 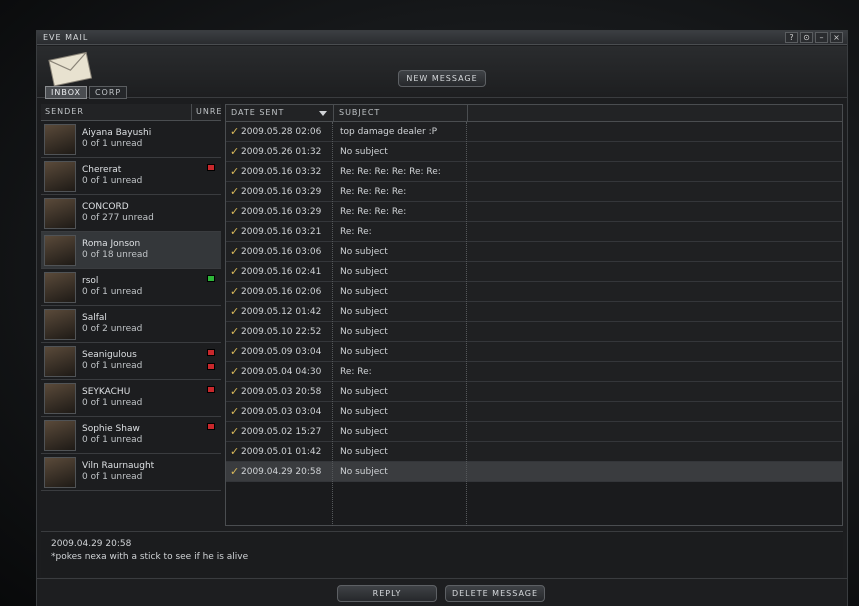 What do you see at coordinates (117, 133) in the screenshot?
I see `sender-name: Aiyana Bayushi` at bounding box center [117, 133].